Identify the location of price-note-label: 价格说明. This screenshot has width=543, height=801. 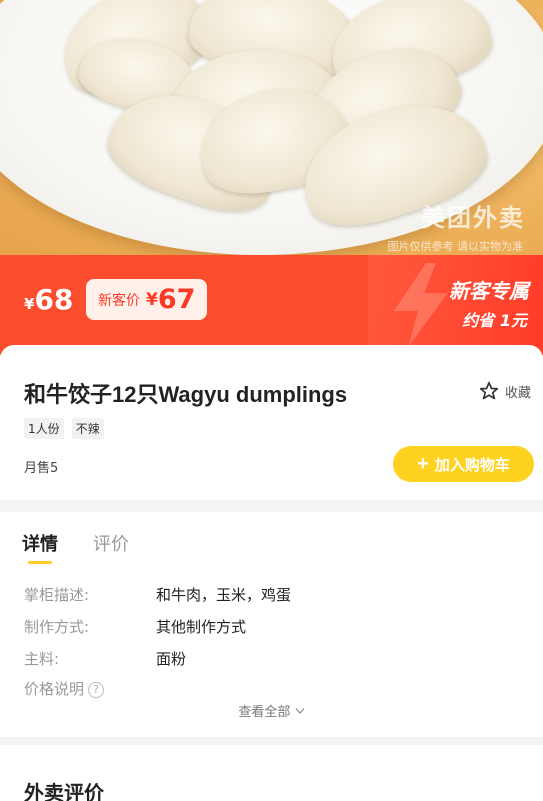
(54, 689).